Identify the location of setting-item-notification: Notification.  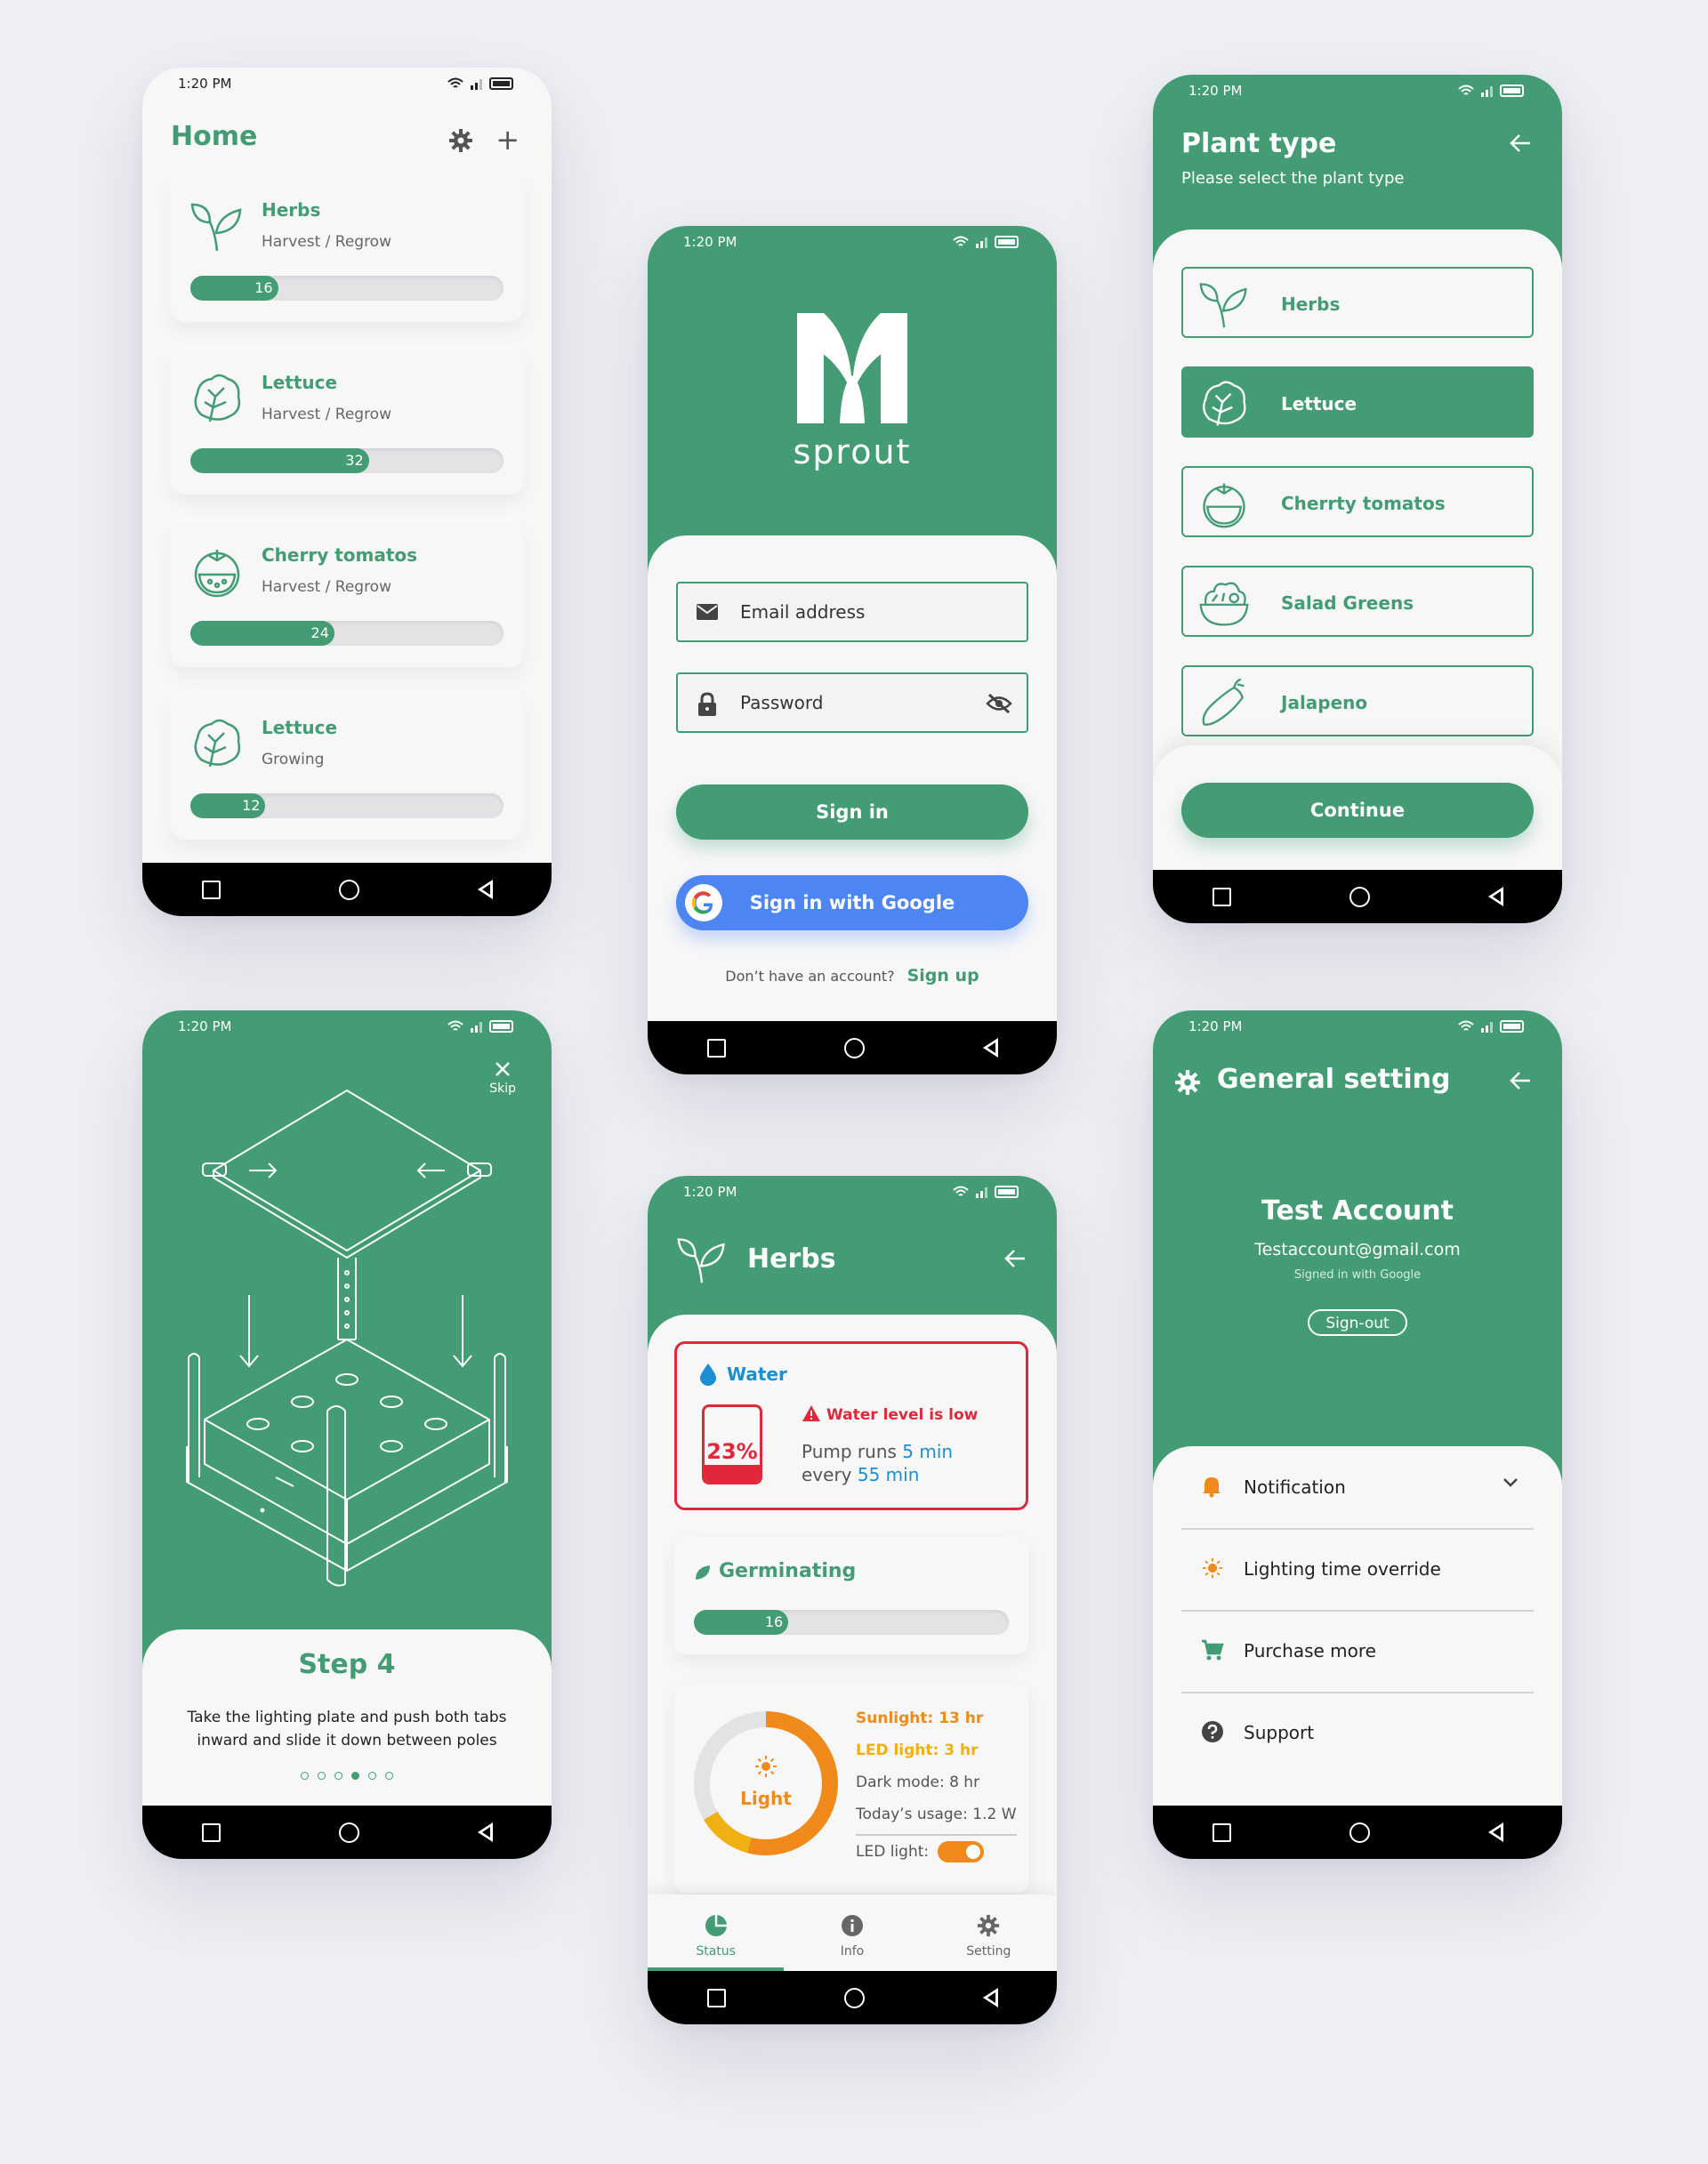
(1357, 1488).